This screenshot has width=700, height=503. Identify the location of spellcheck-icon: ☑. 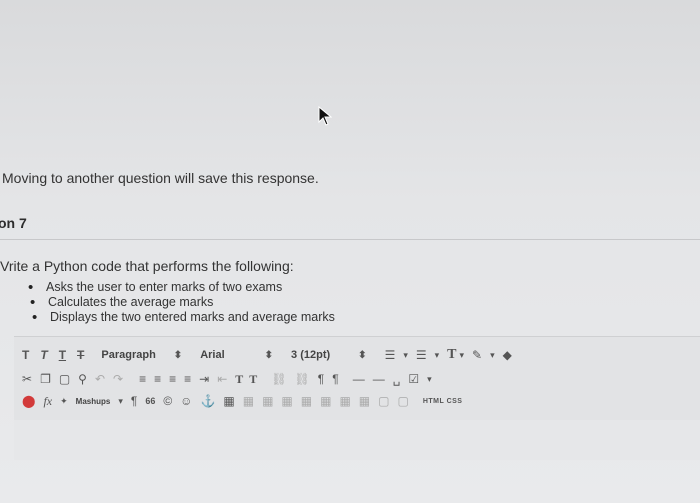
(413, 379).